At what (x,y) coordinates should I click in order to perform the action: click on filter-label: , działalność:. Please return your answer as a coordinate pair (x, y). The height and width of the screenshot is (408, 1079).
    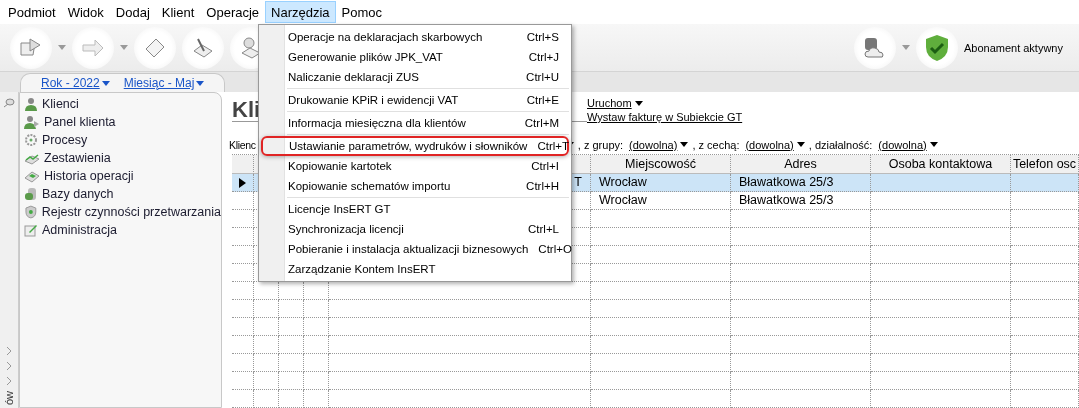
    Looking at the image, I should click on (840, 144).